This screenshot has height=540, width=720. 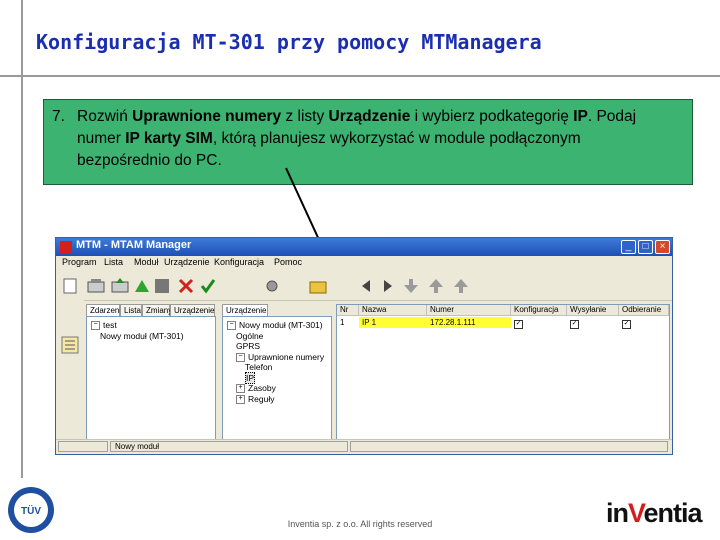 I want to click on minimize-button: _, so click(x=628, y=247).